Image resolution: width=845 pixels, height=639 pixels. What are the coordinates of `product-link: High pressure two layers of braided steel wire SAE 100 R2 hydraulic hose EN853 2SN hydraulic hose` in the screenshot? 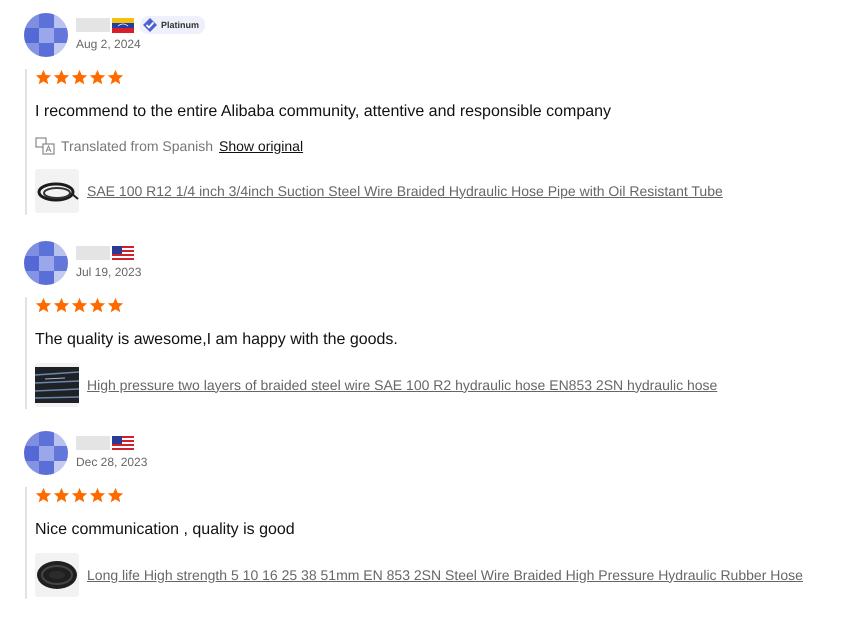 It's located at (402, 385).